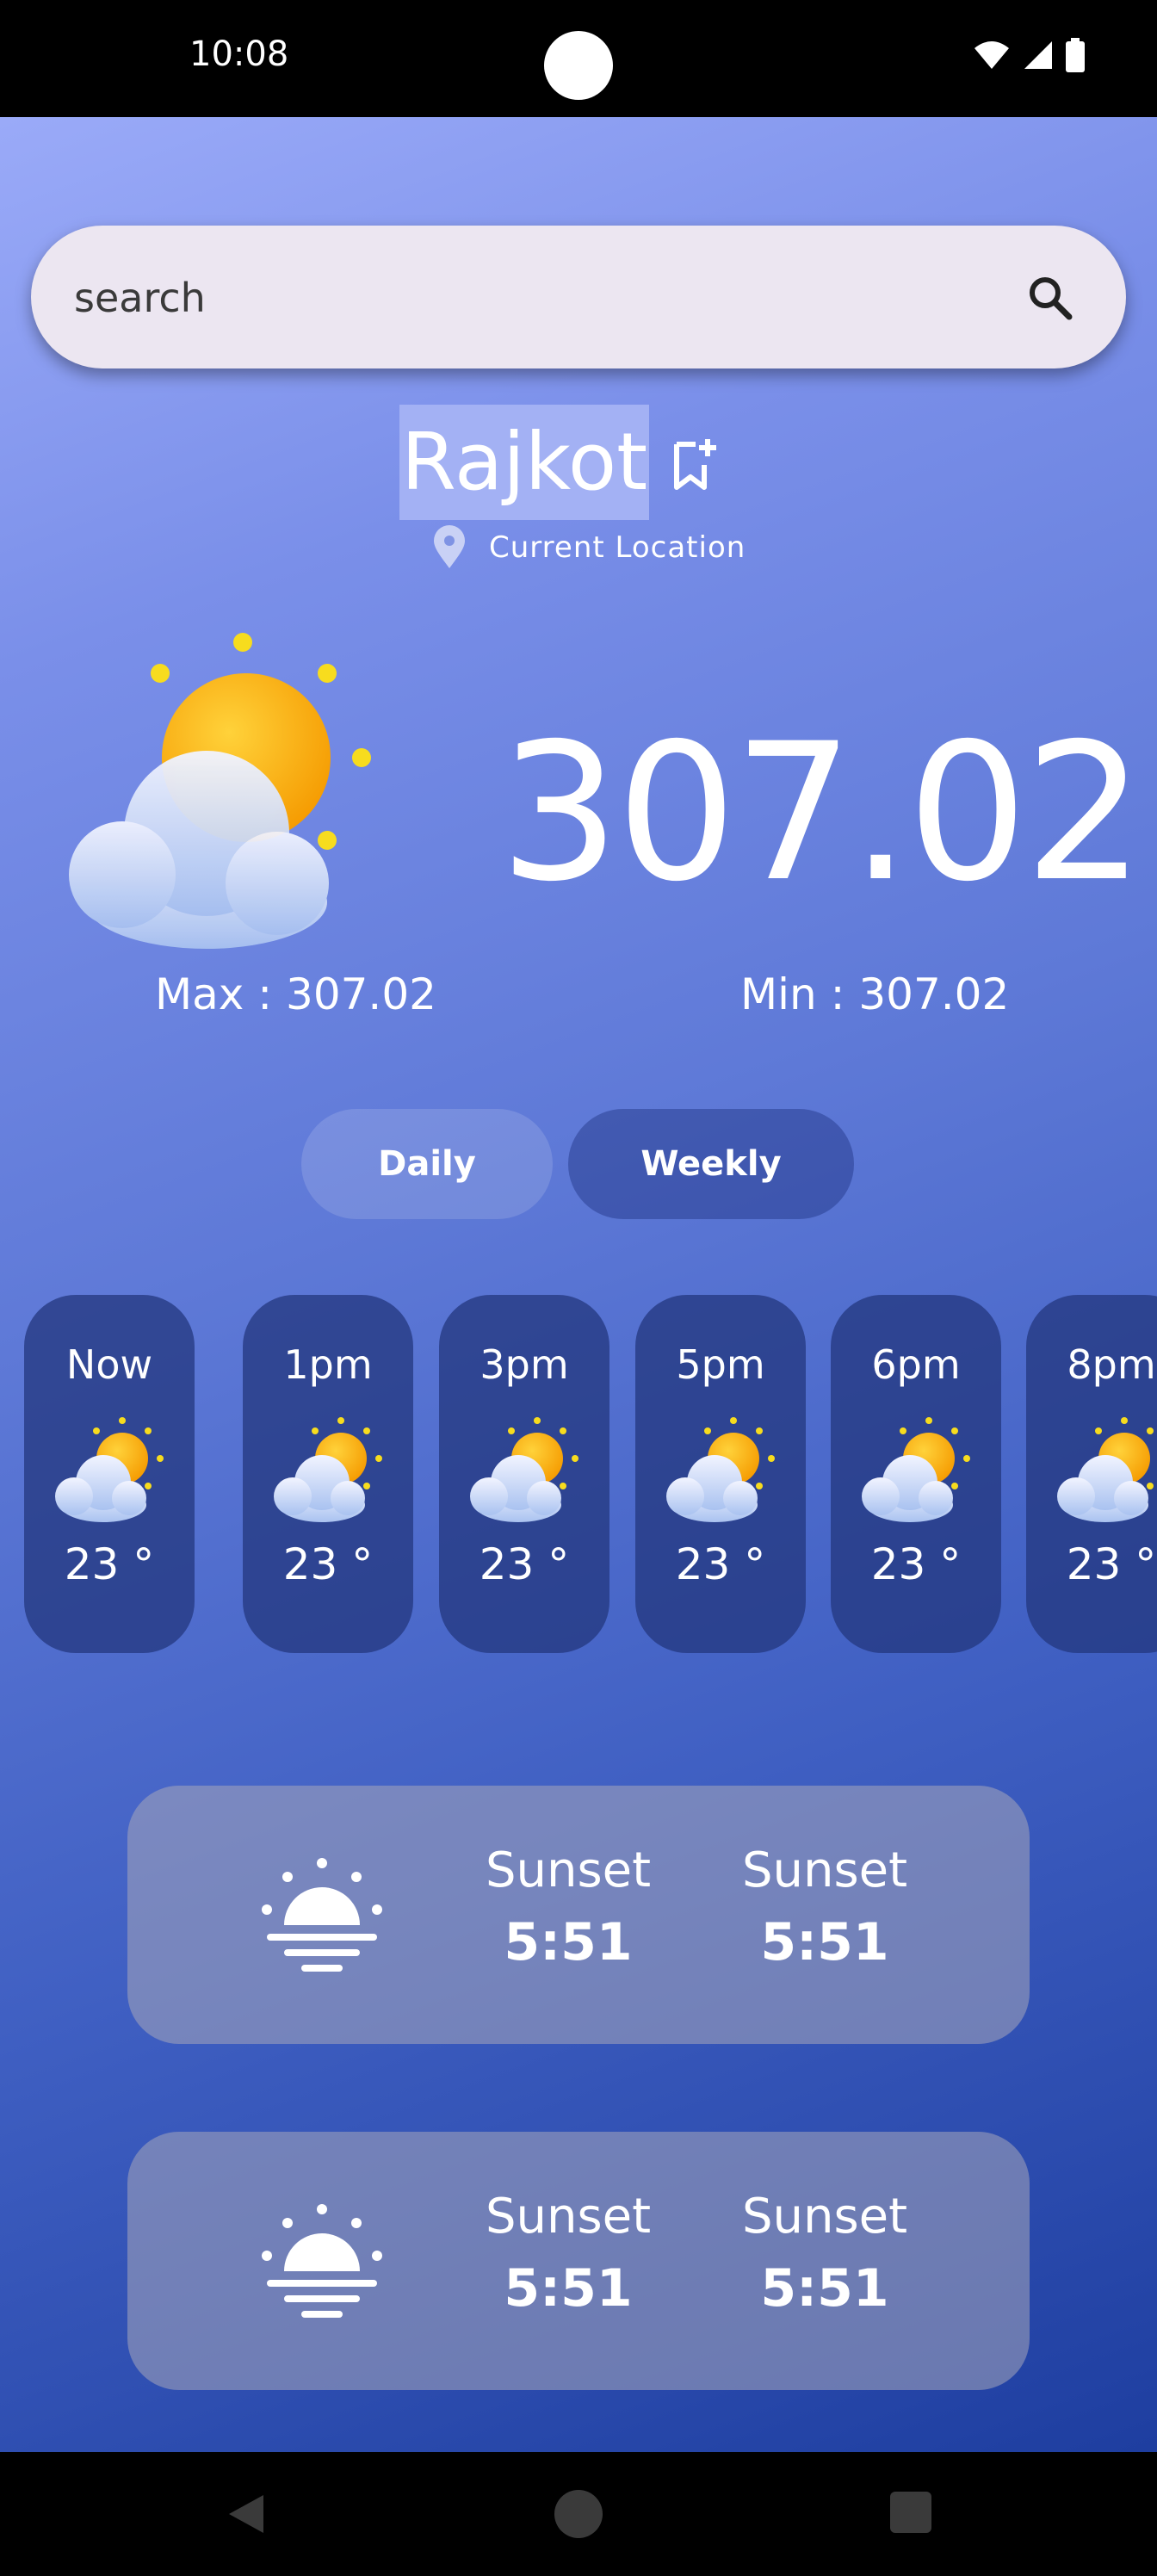 The image size is (1157, 2576). I want to click on hourly-card: Now 23 °, so click(110, 1474).